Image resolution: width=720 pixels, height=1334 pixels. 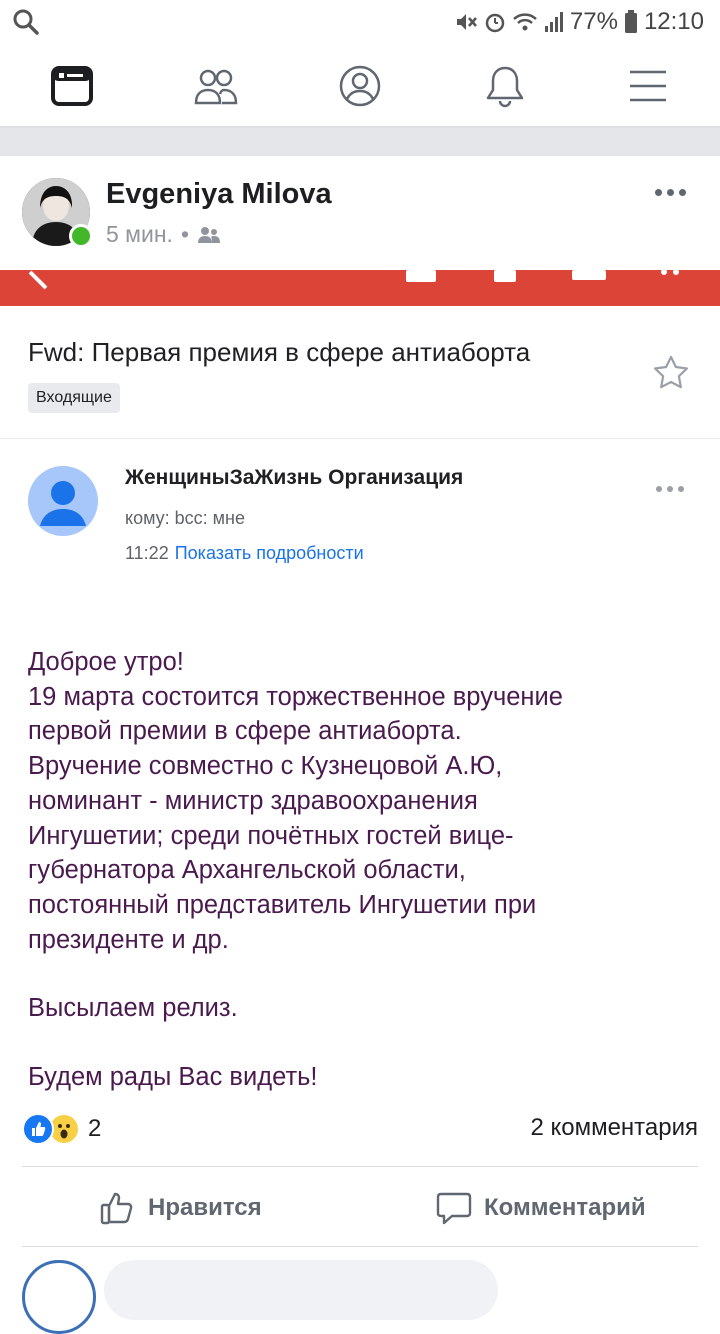 I want to click on body-line: Доброе утро!, so click(x=106, y=662).